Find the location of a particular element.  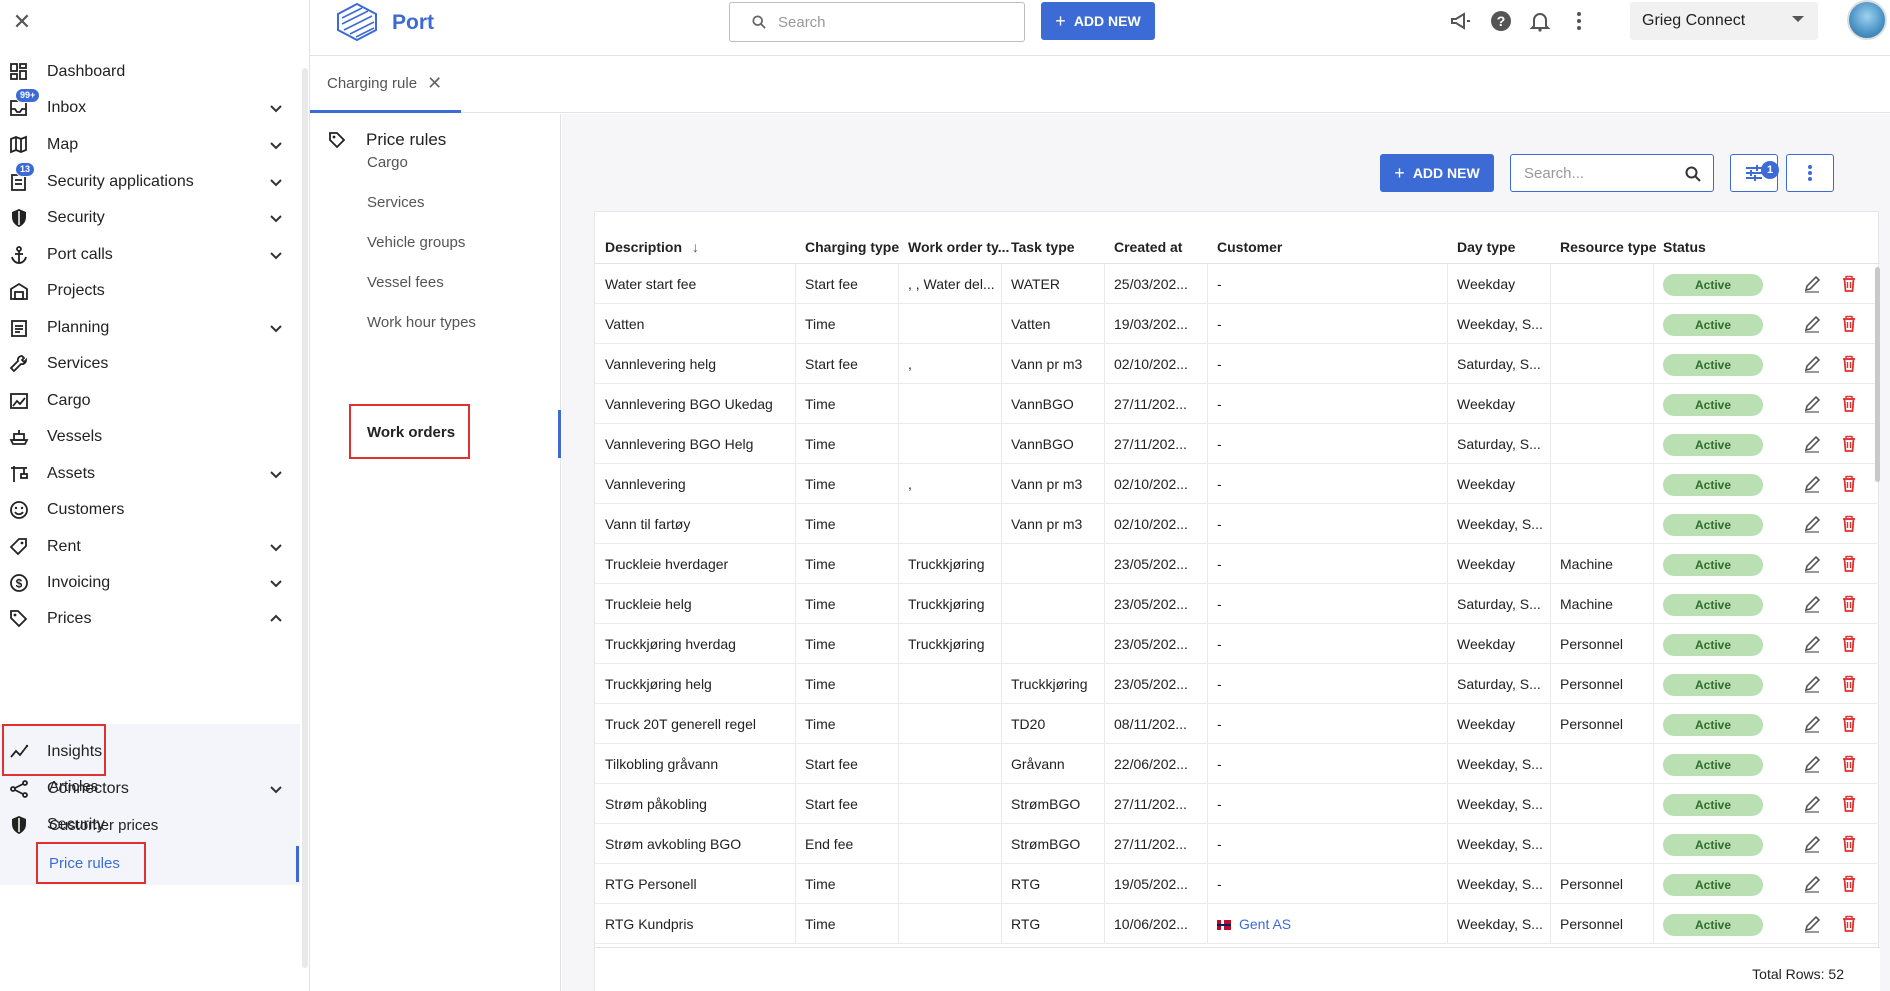

panel-item-services: Services is located at coordinates (396, 202).